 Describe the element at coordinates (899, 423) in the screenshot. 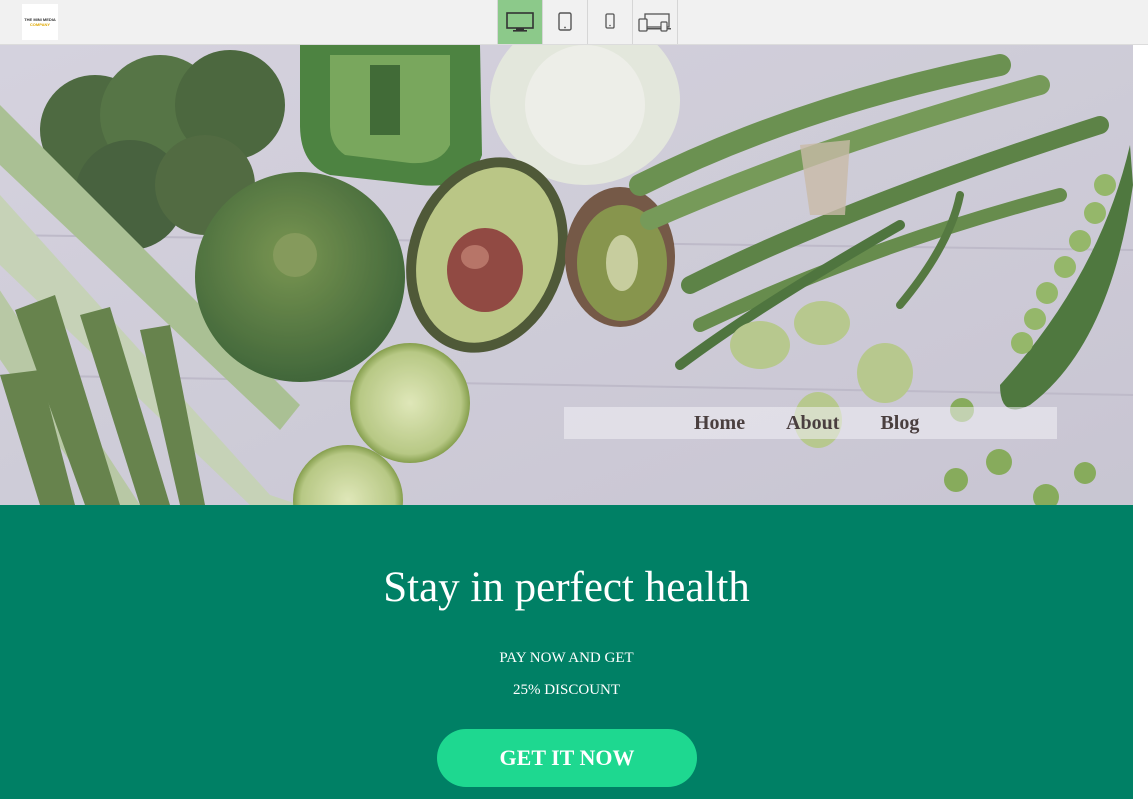

I see `nav-blog-link: Blog` at that location.